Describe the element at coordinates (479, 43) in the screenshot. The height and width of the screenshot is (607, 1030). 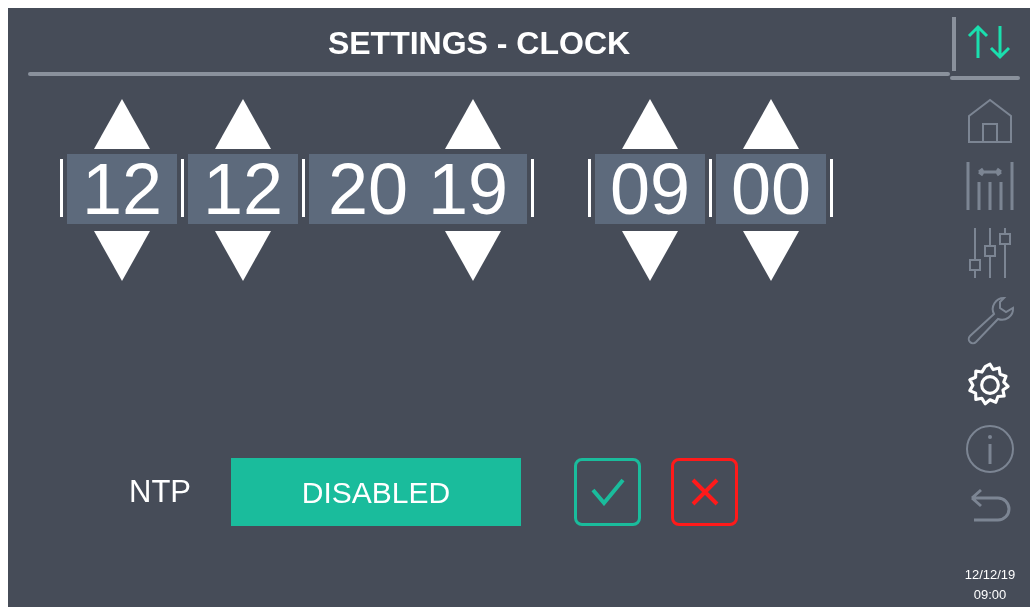
I see `window-title: SETTINGS - CLOCK` at that location.